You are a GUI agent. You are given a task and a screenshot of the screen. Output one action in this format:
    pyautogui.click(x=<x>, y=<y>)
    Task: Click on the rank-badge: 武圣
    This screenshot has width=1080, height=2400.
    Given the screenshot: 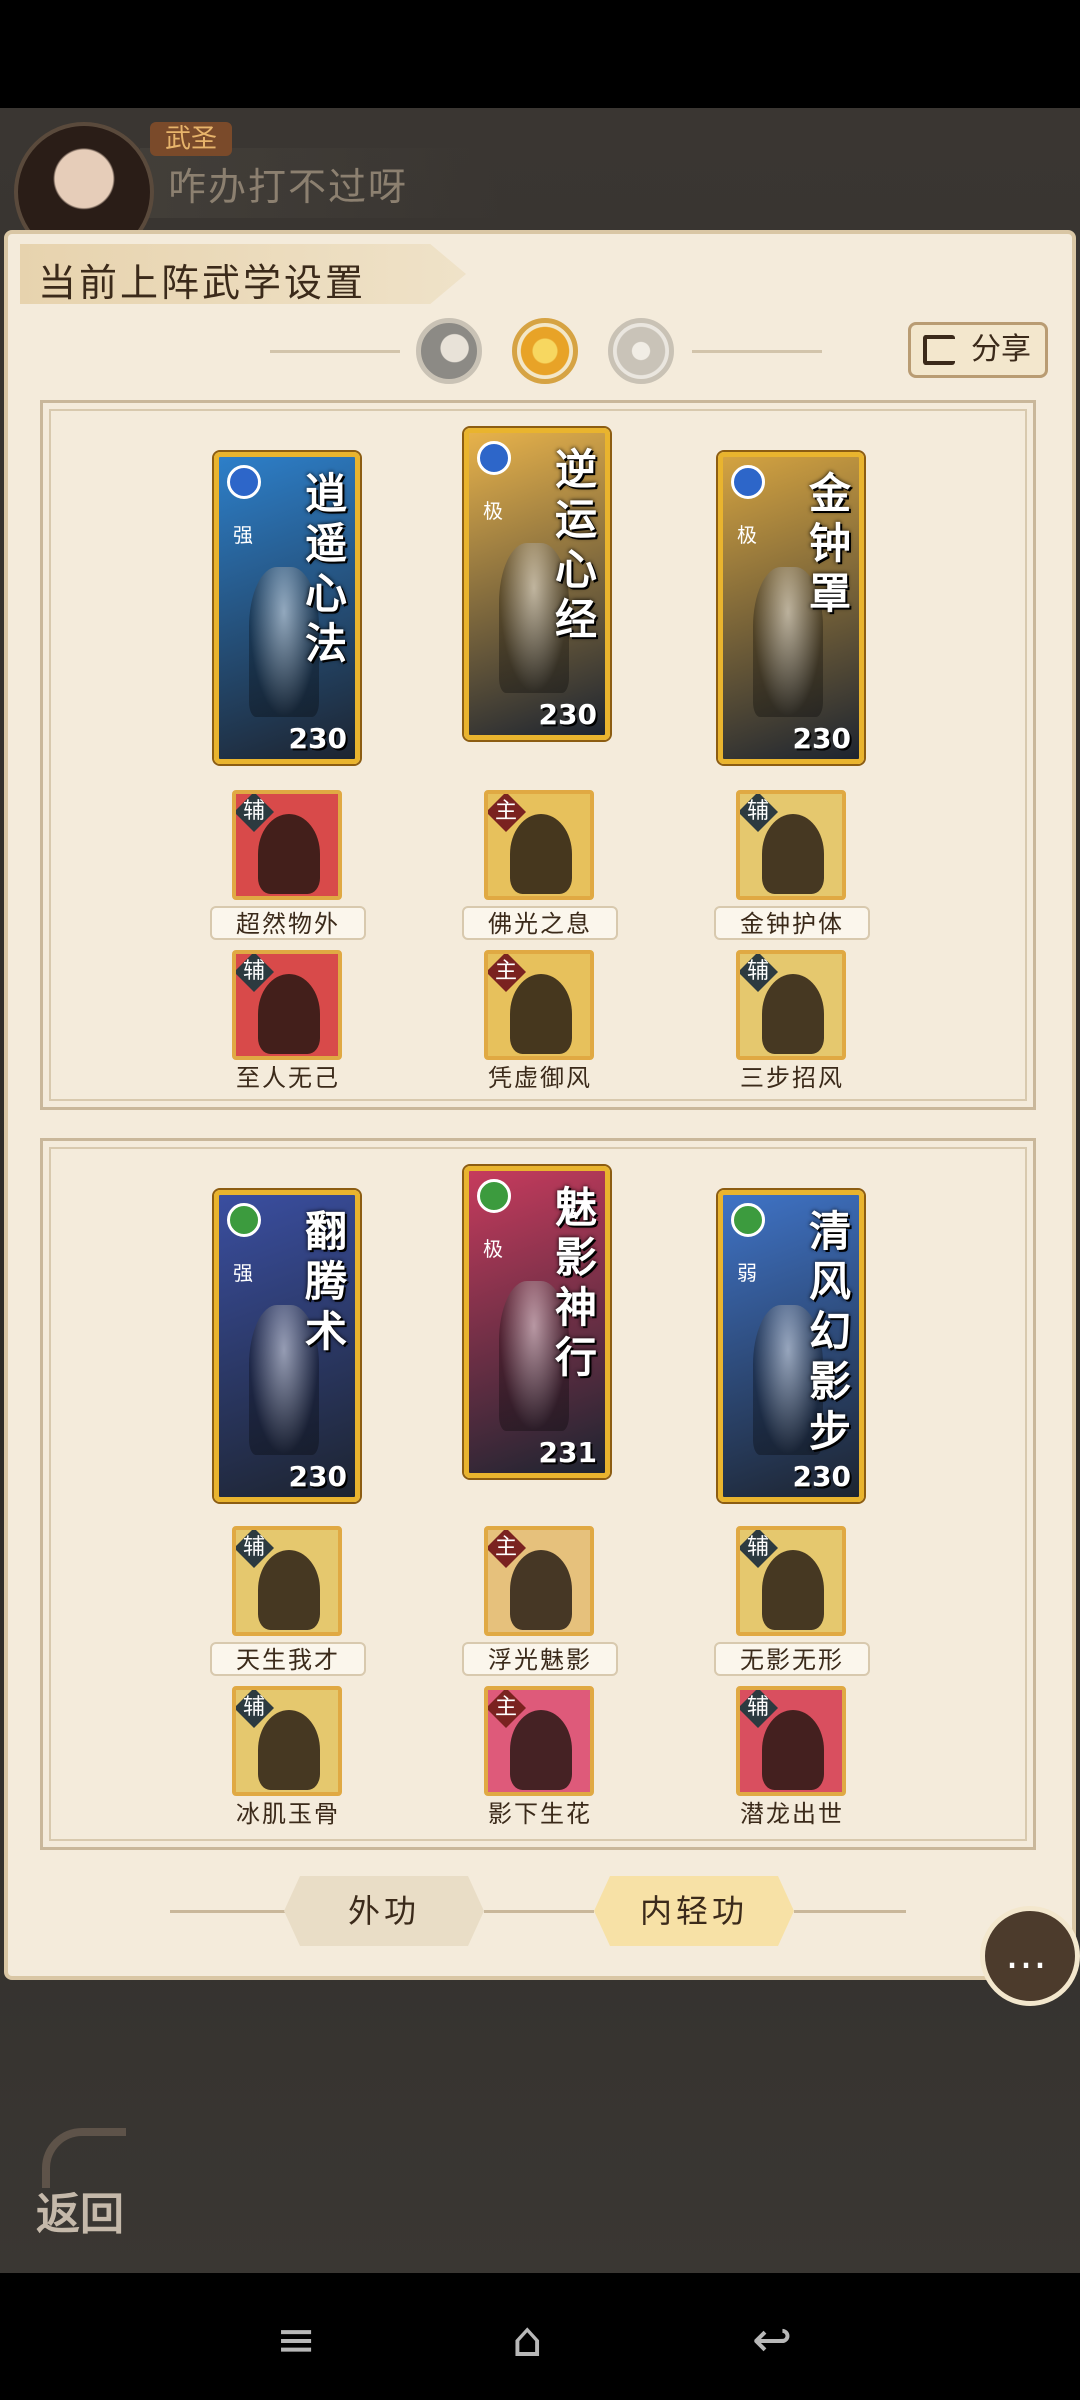 What is the action you would take?
    pyautogui.click(x=191, y=139)
    